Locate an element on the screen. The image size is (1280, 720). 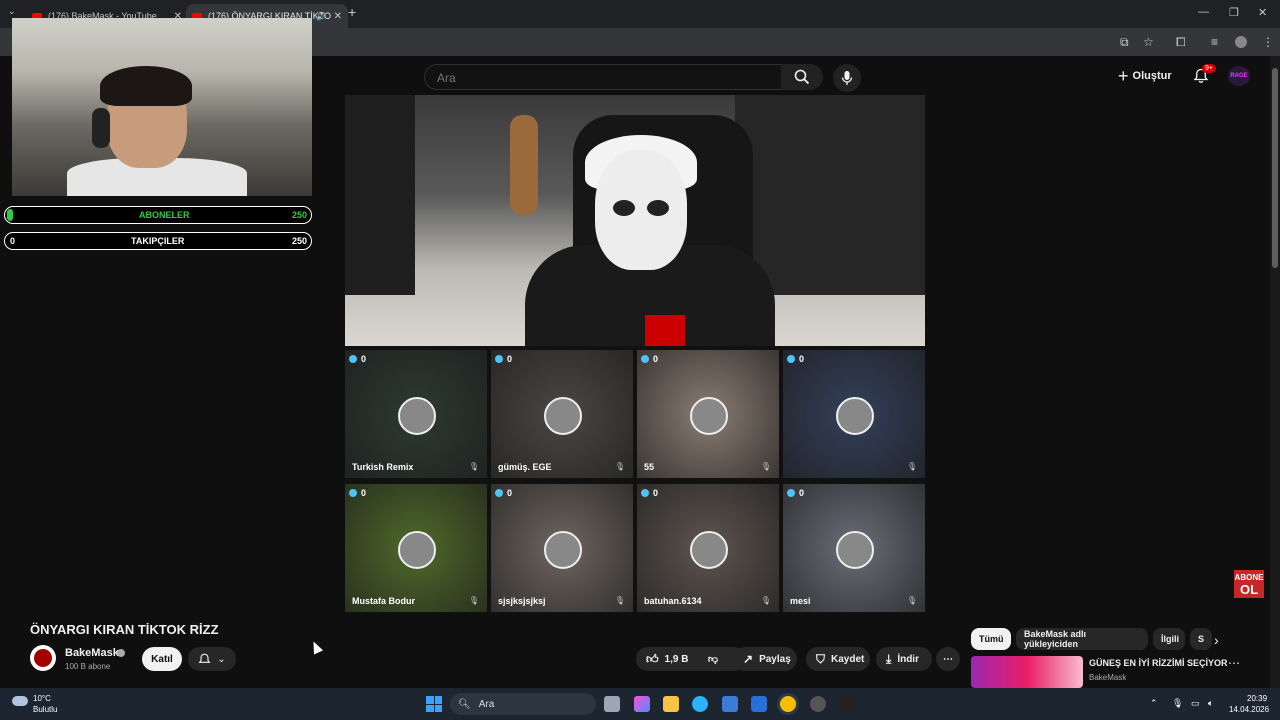
taskbar-search: 🔍︎ Ara is located at coordinates (523, 704).